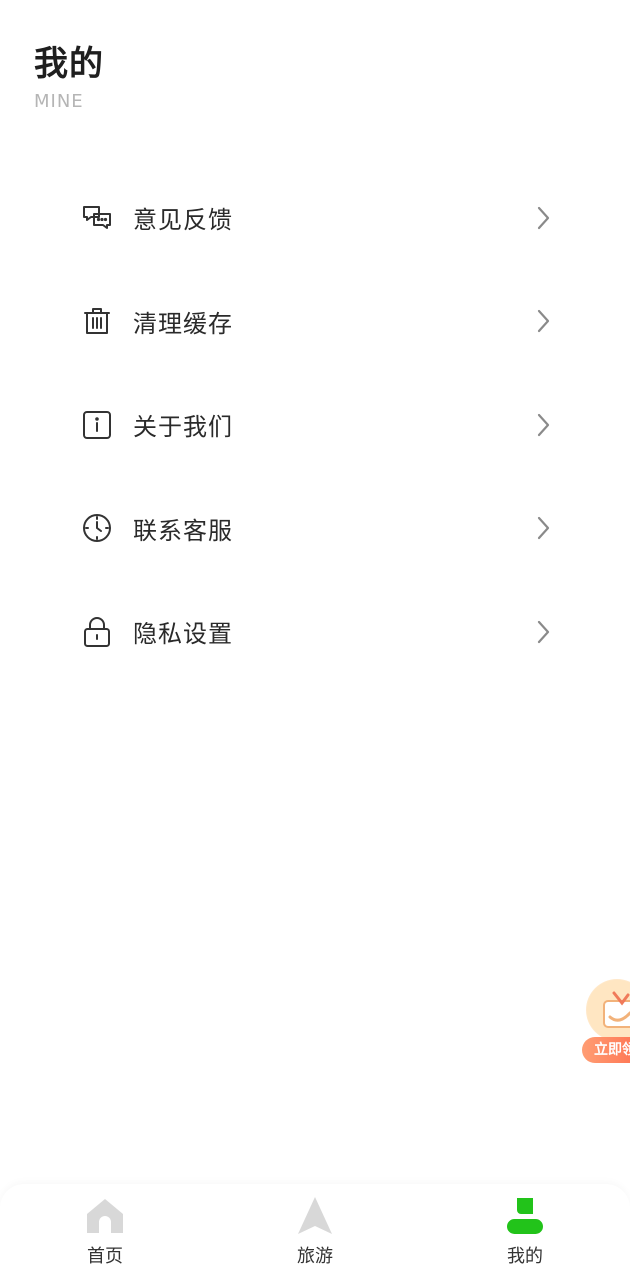 This screenshot has width=630, height=1280. Describe the element at coordinates (320, 218) in the screenshot. I see `menu-item-feedback: 意见反馈` at that location.